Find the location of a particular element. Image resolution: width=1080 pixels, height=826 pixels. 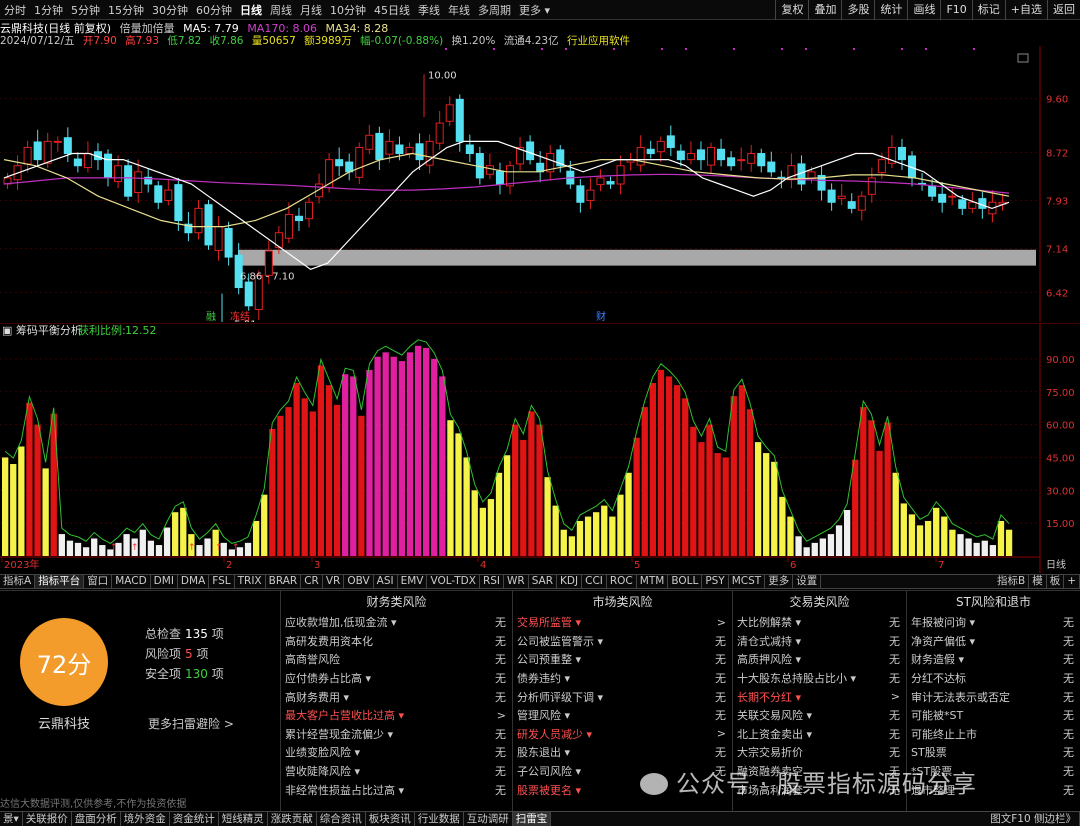

toolbar-button: 叠加 is located at coordinates (824, 10).